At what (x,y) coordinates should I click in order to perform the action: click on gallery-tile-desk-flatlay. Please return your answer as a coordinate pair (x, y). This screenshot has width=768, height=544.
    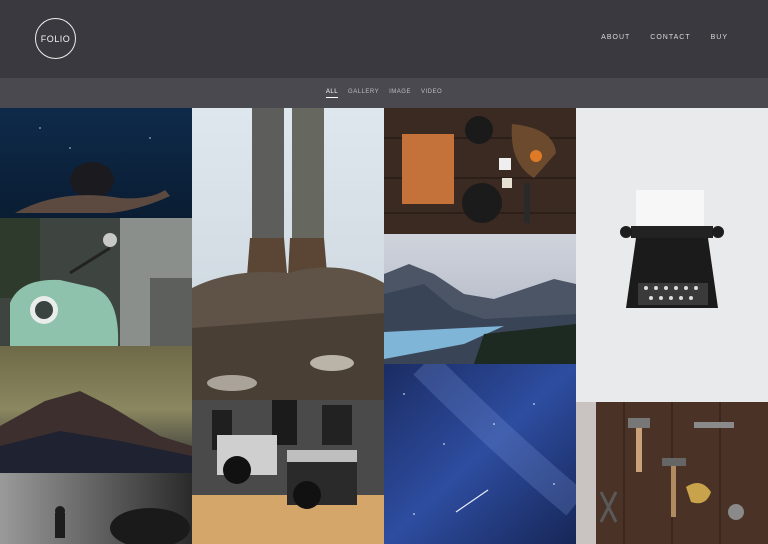
    Looking at the image, I should click on (480, 171).